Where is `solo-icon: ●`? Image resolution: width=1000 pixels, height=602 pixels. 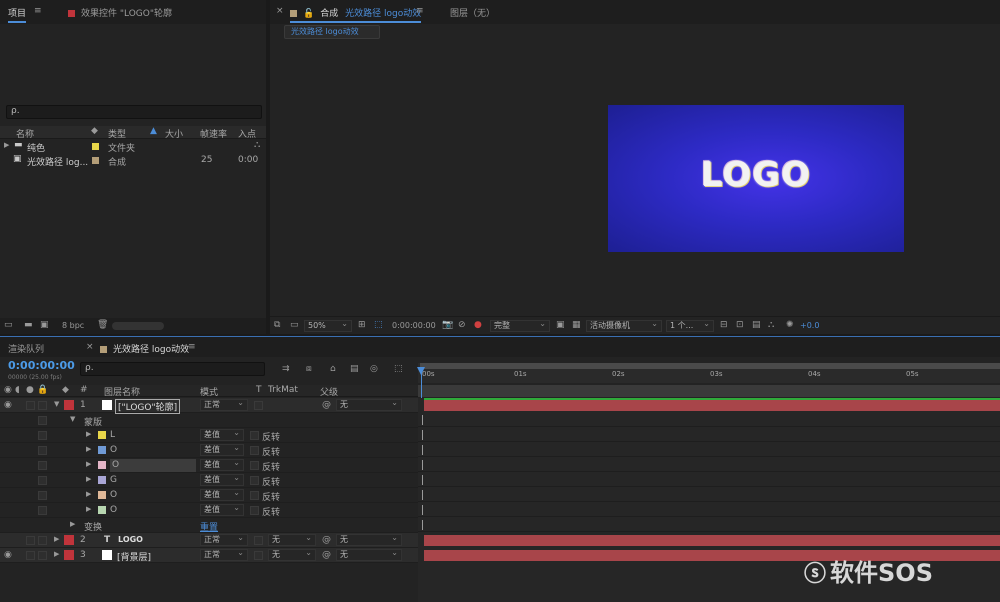 solo-icon: ● is located at coordinates (30, 390).